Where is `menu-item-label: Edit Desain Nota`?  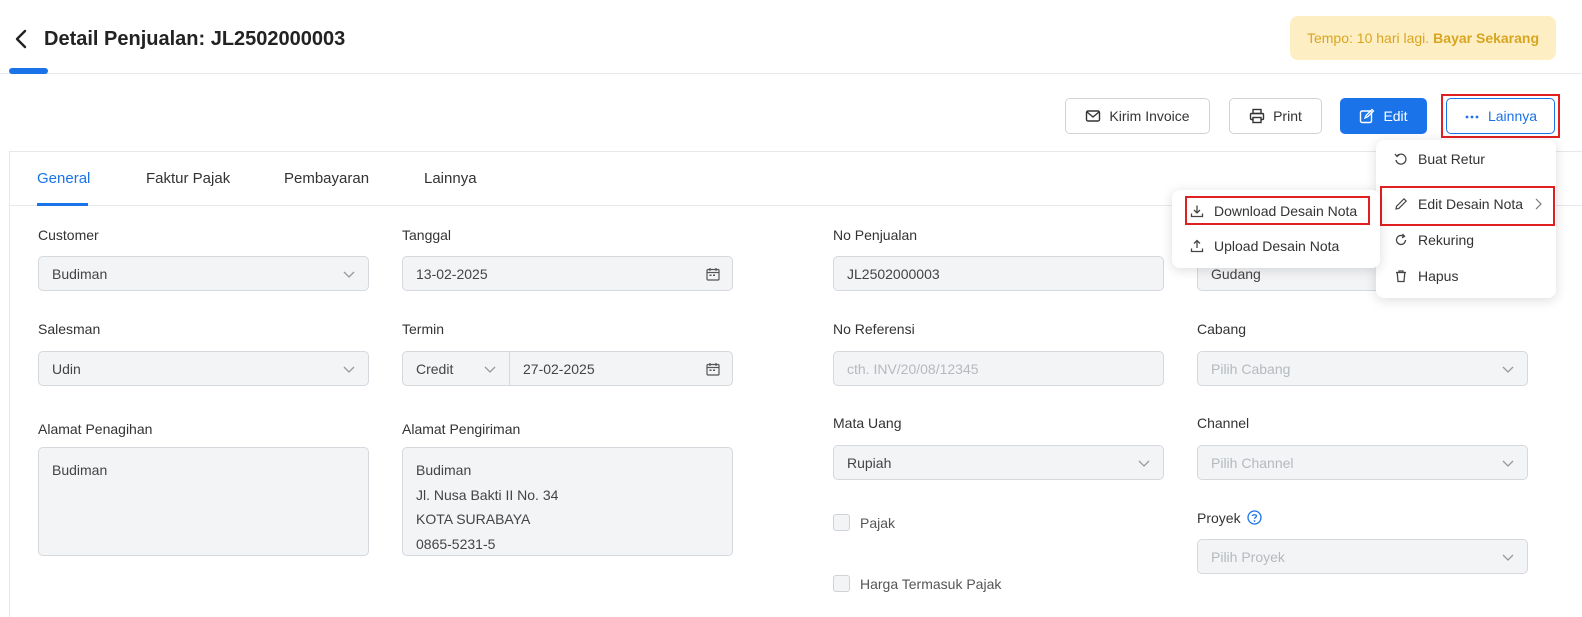
menu-item-label: Edit Desain Nota is located at coordinates (1471, 204).